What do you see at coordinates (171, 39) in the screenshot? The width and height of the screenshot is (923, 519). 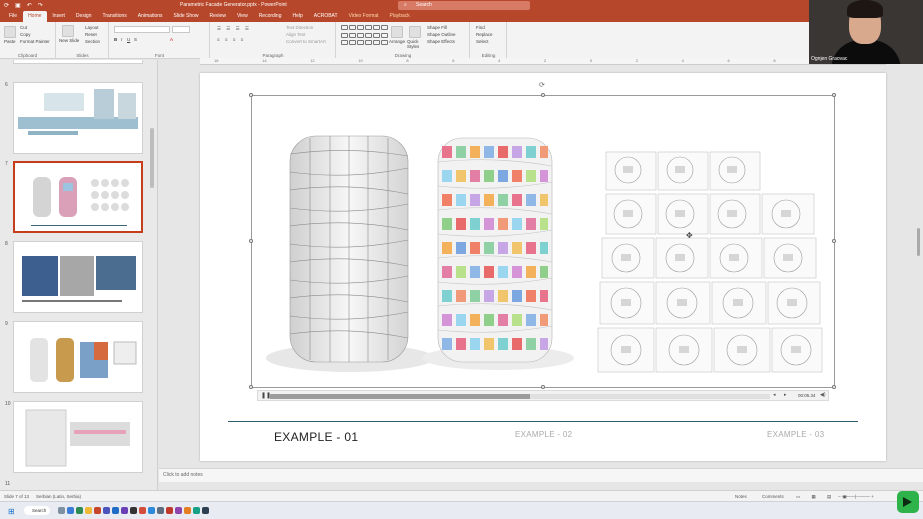 I see `font-color-icon: A` at bounding box center [171, 39].